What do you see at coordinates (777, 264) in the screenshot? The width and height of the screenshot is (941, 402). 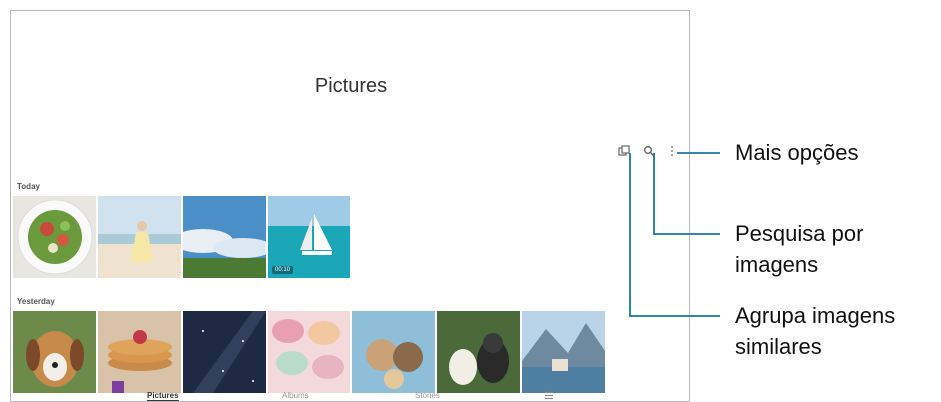 I see `callout-search-line2: imagens` at bounding box center [777, 264].